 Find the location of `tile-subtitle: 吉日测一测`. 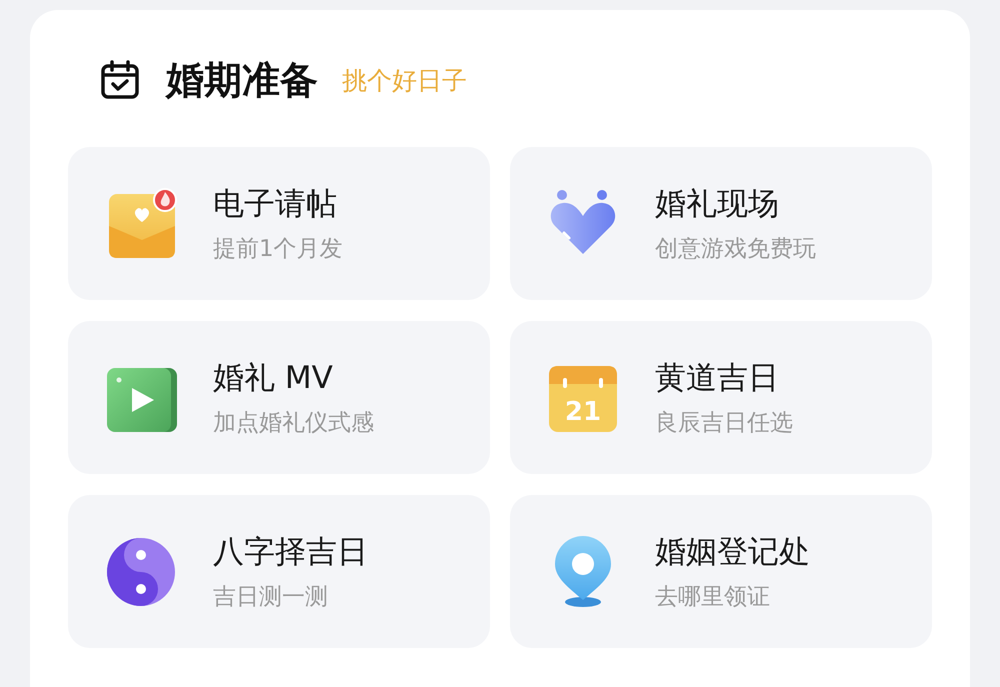

tile-subtitle: 吉日测一测 is located at coordinates (271, 597).